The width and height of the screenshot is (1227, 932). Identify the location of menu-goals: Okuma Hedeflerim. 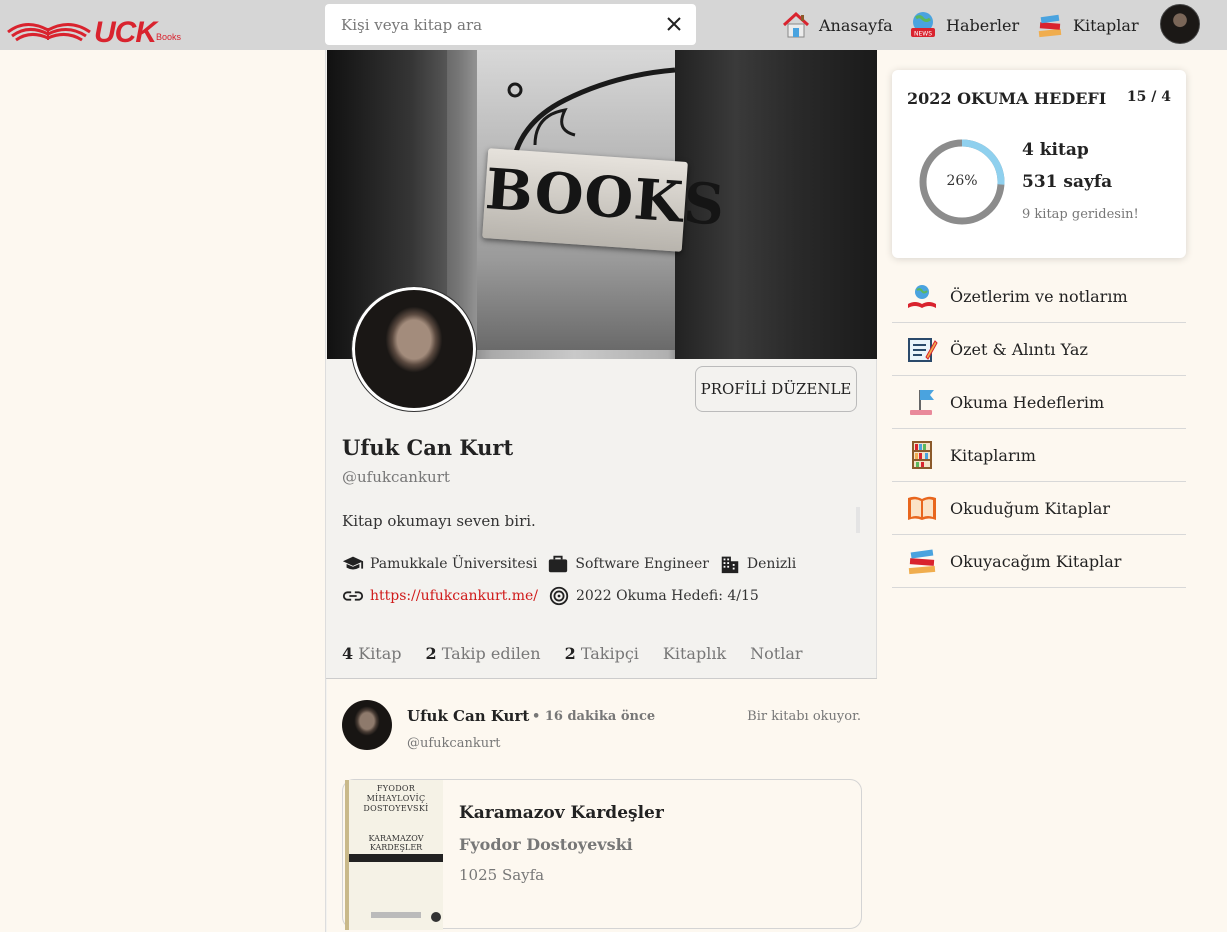
(1039, 402).